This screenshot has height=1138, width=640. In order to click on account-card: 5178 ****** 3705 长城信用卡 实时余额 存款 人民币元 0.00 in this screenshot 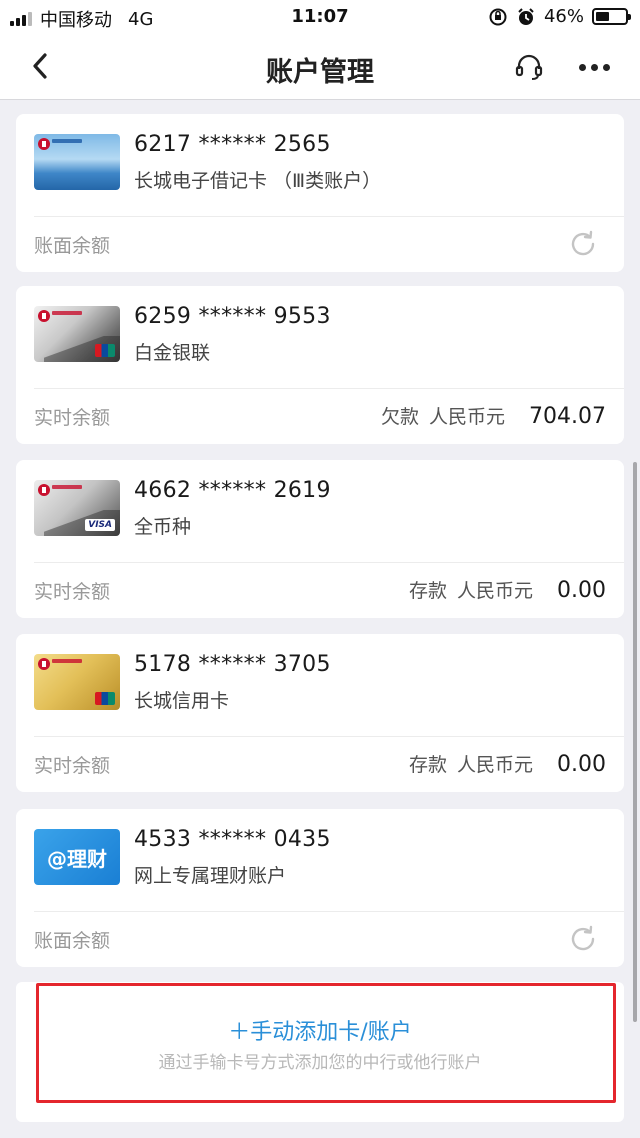, I will do `click(320, 713)`.